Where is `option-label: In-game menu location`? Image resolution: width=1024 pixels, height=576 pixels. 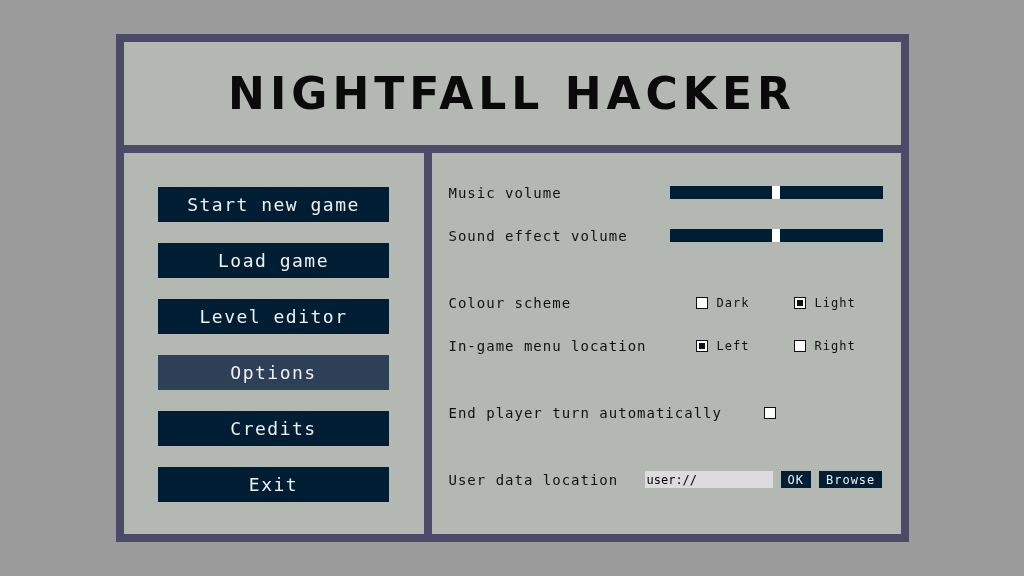
option-label: In-game menu location is located at coordinates (548, 345).